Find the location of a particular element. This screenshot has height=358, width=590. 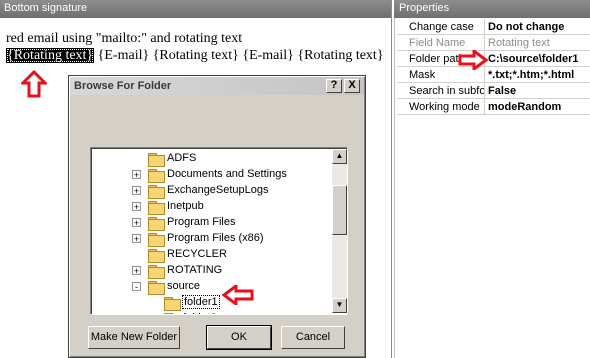

editor-panel-header: Bottom signature is located at coordinates (195, 9).